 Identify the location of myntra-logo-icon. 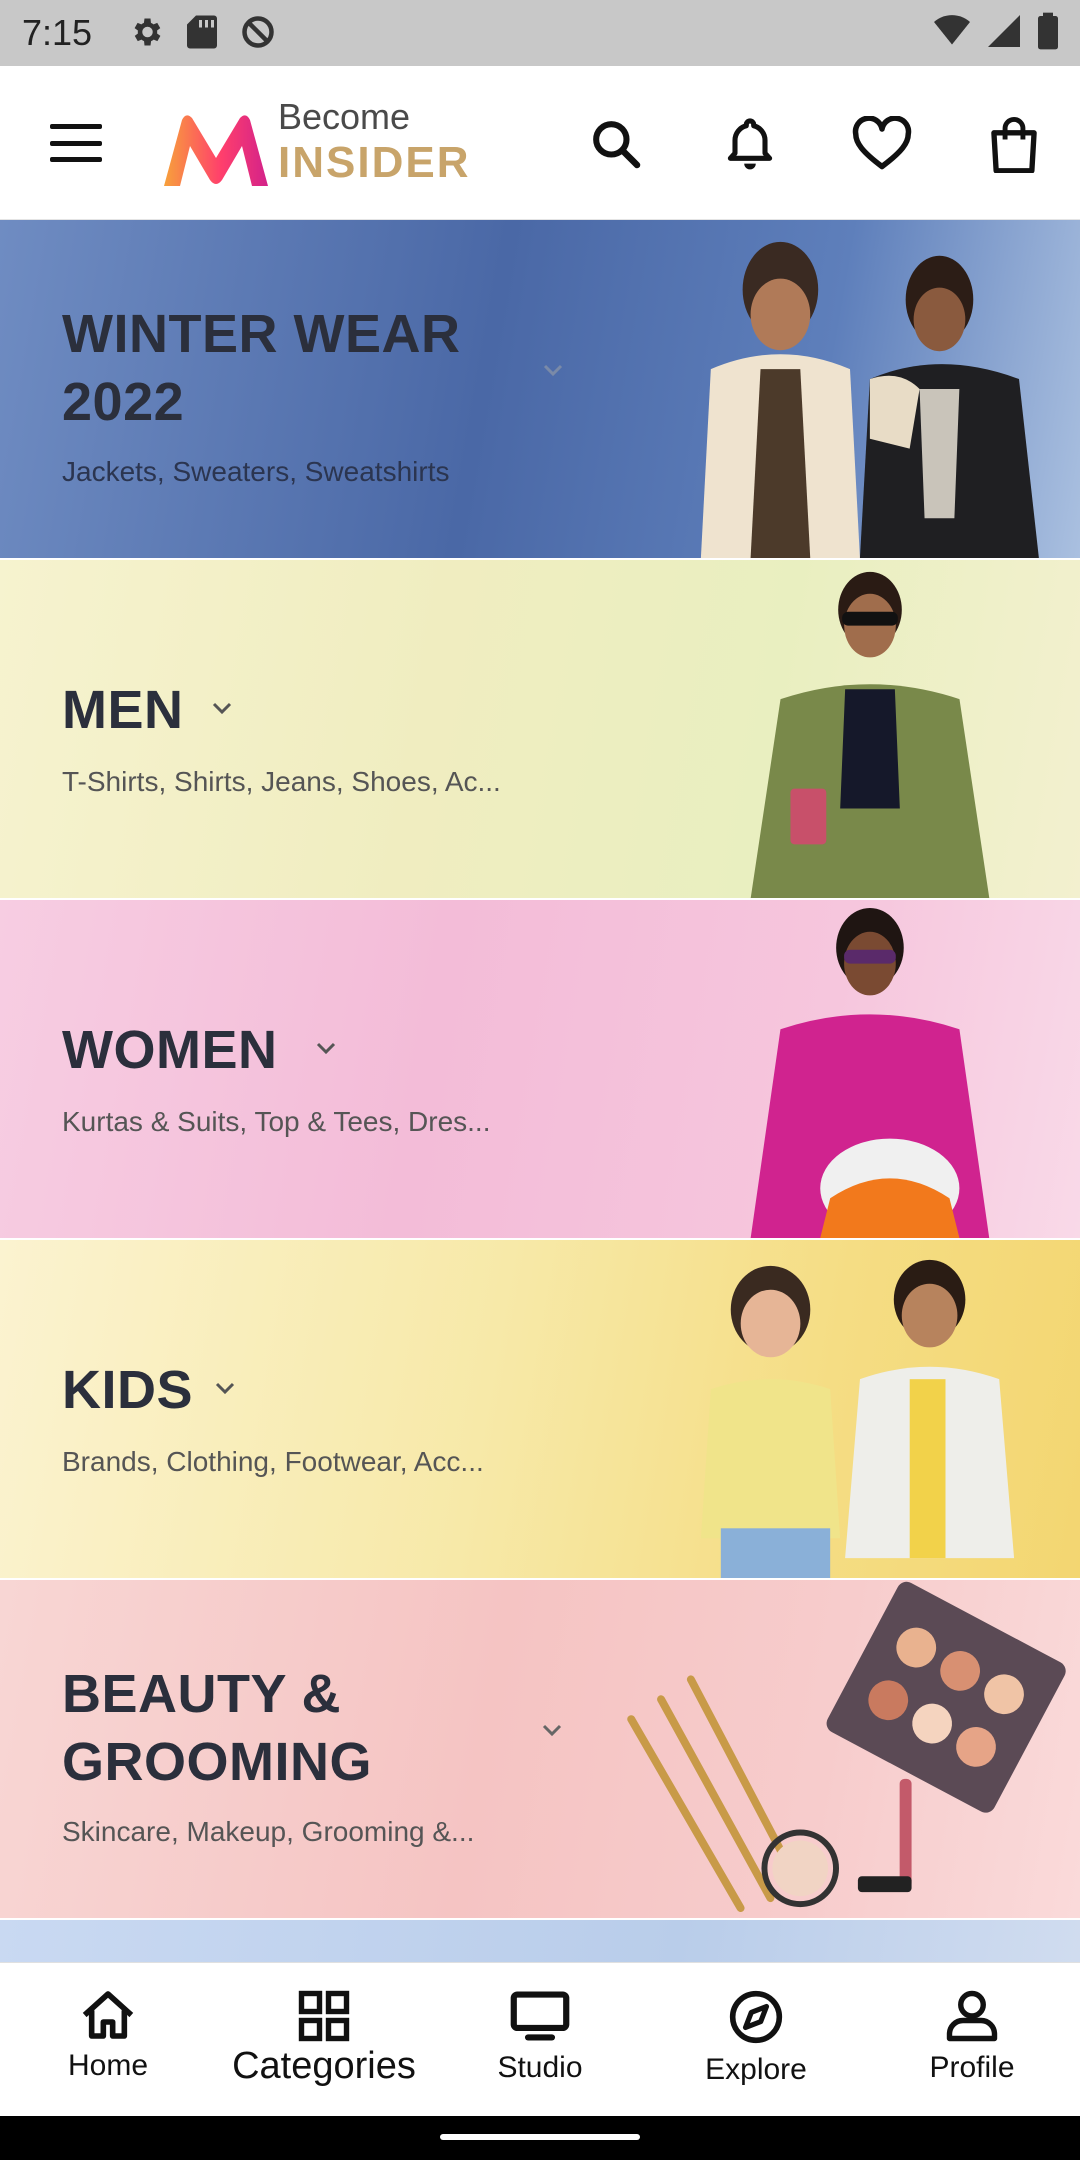
(216, 150).